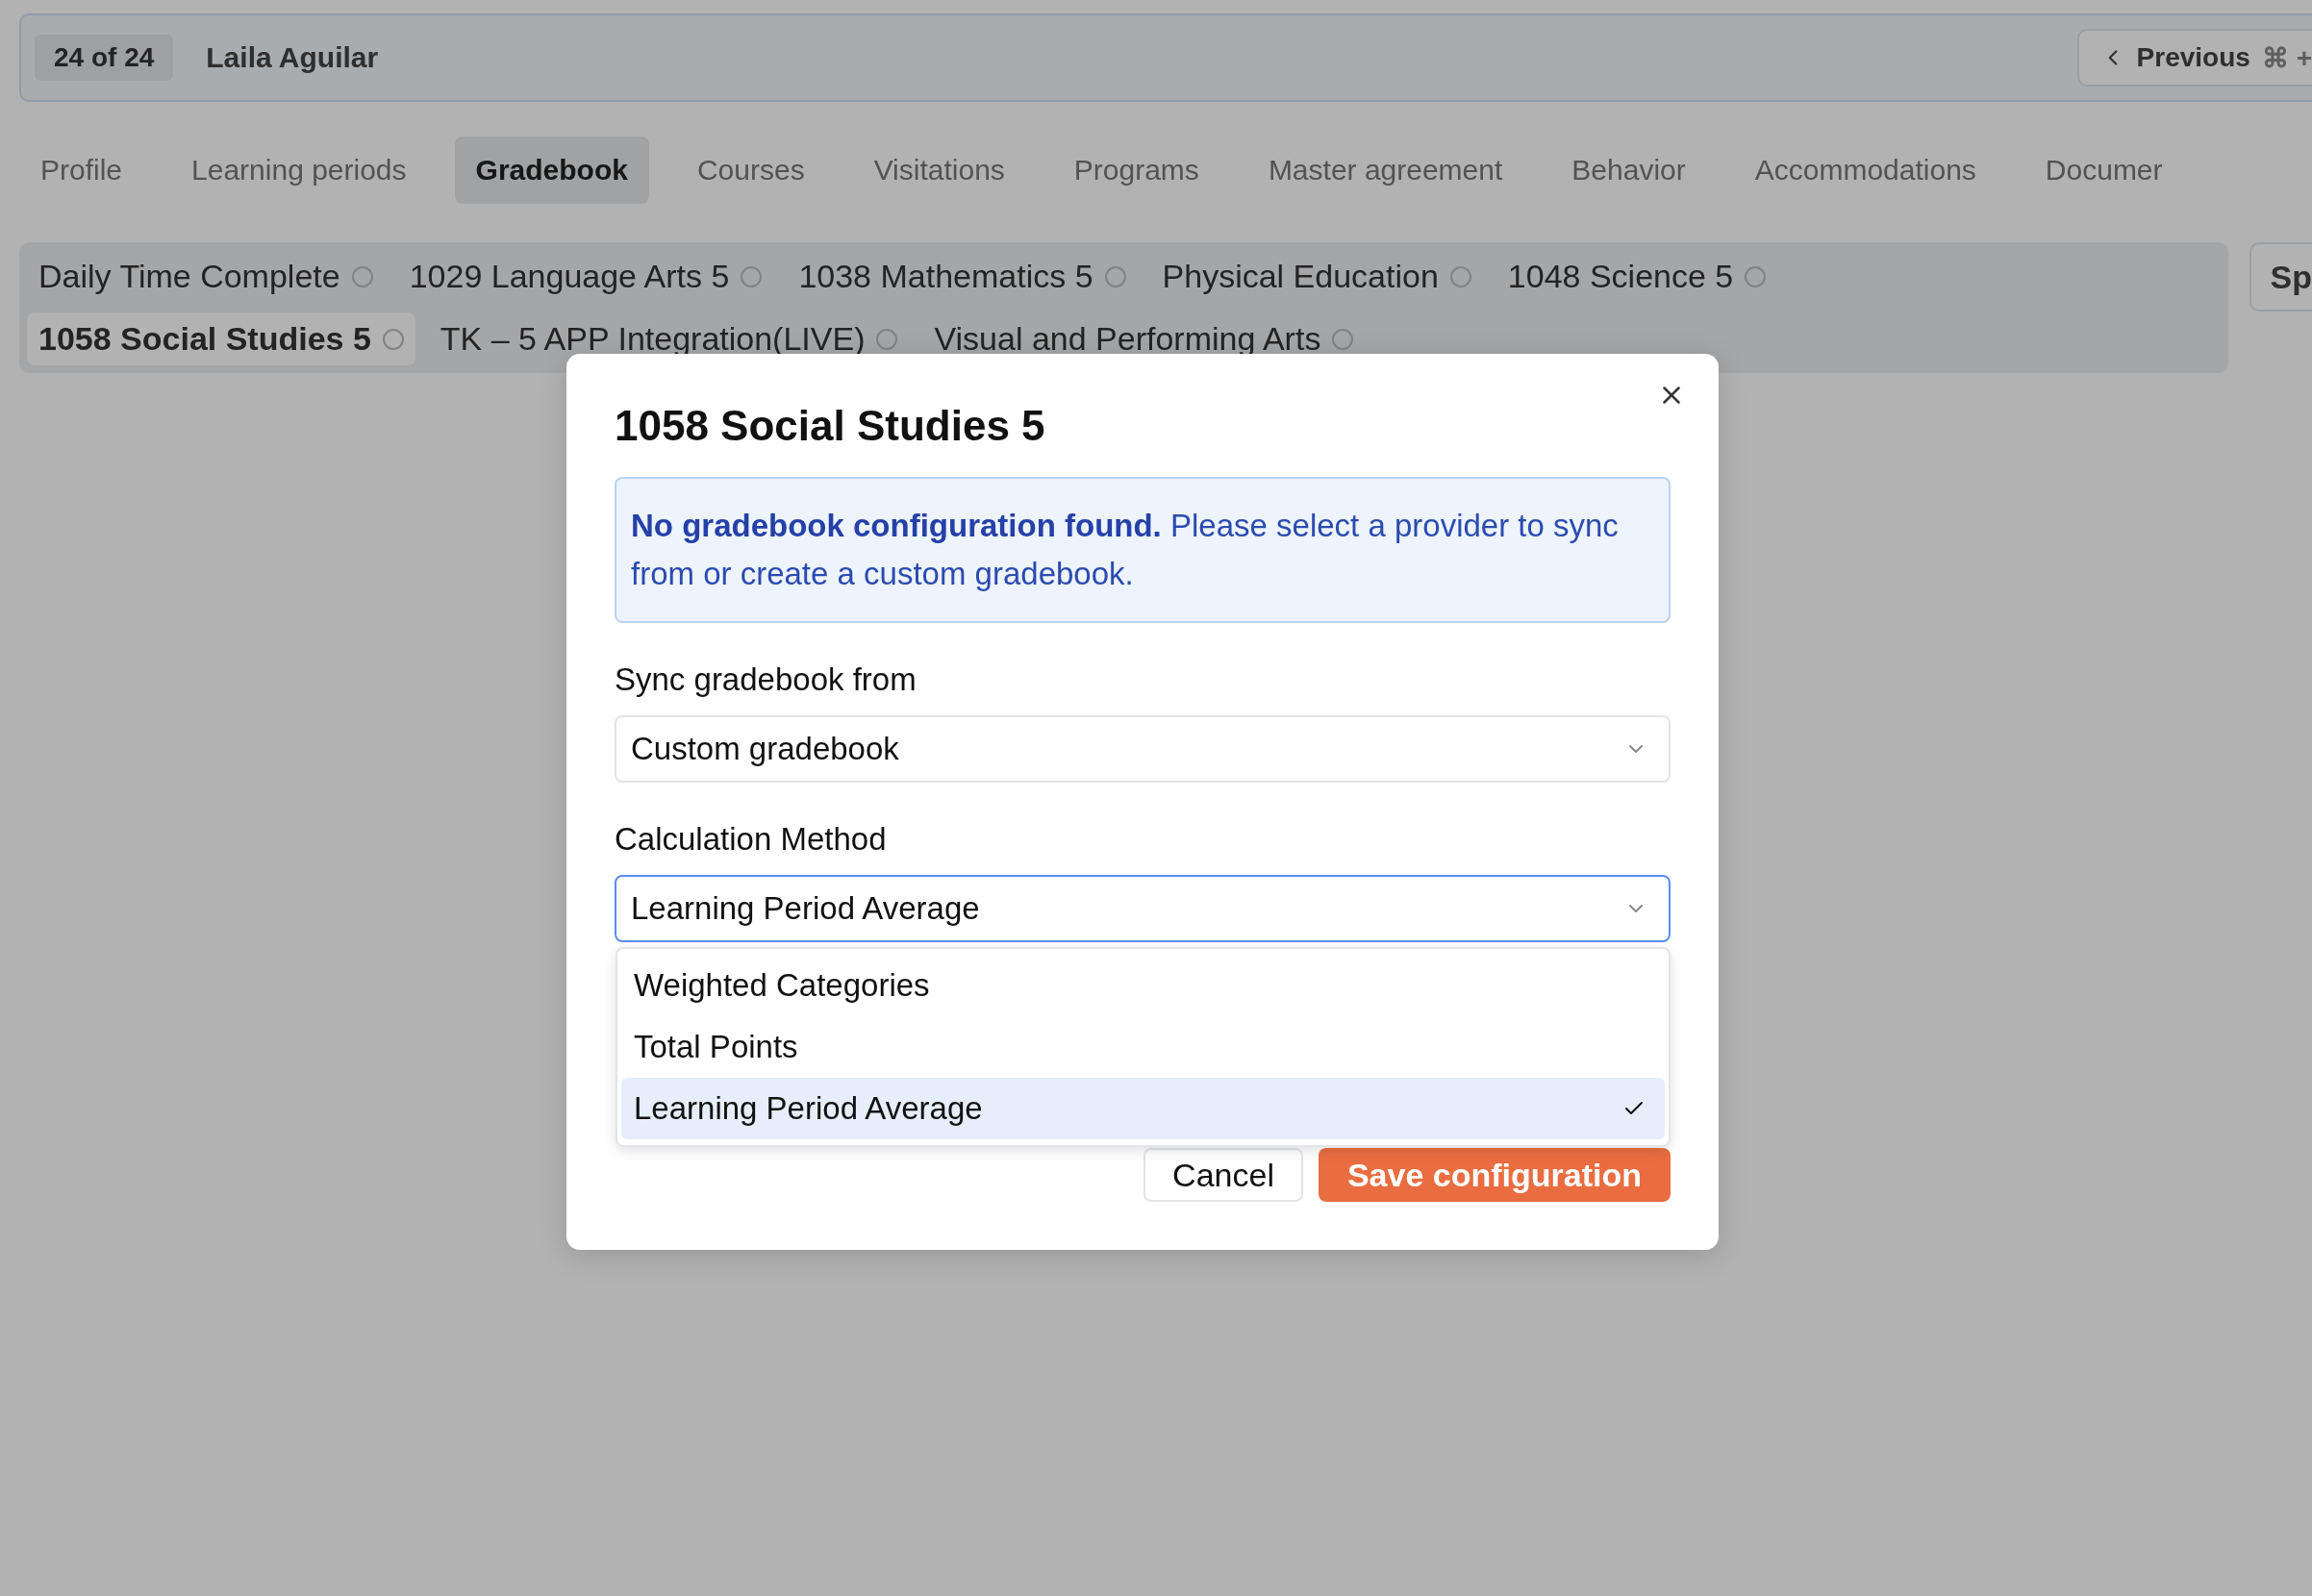 This screenshot has width=2312, height=1596. Describe the element at coordinates (586, 276) in the screenshot. I see `course-chip: 1029 Language Arts 5` at that location.